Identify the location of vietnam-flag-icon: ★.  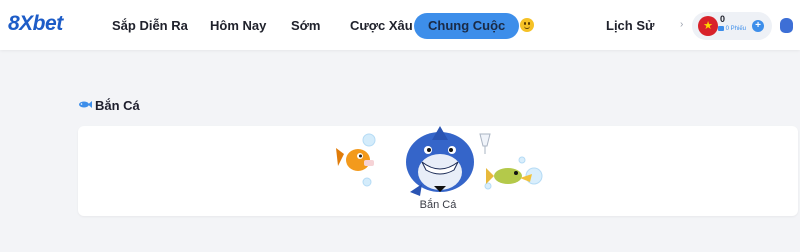
(708, 26).